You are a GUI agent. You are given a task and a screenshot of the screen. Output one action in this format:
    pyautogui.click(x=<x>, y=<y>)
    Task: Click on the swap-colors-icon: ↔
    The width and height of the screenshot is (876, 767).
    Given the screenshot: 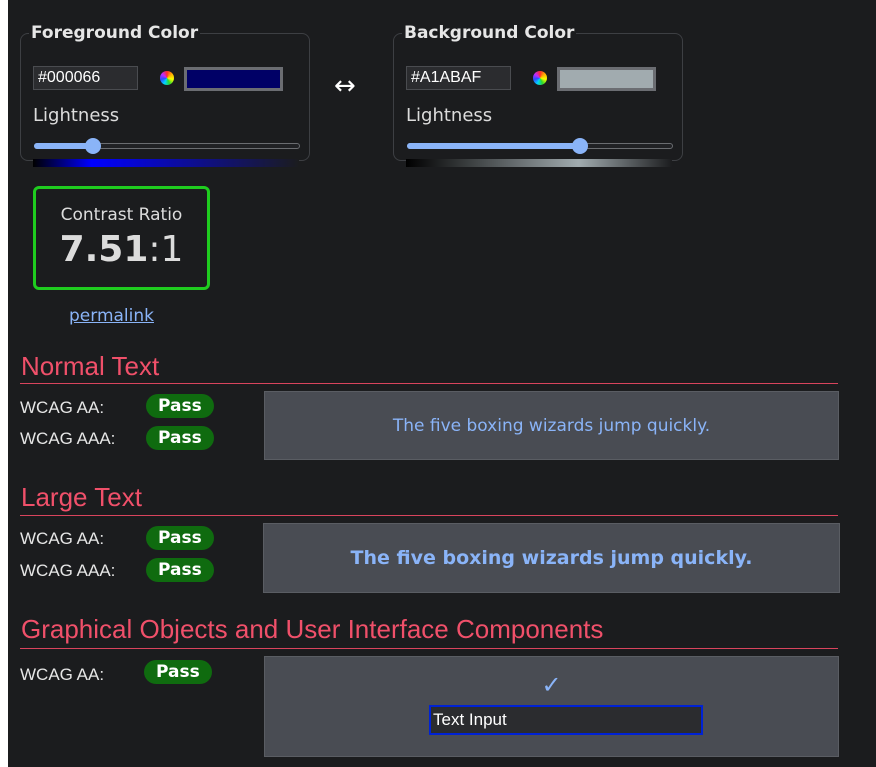 What is the action you would take?
    pyautogui.click(x=345, y=86)
    